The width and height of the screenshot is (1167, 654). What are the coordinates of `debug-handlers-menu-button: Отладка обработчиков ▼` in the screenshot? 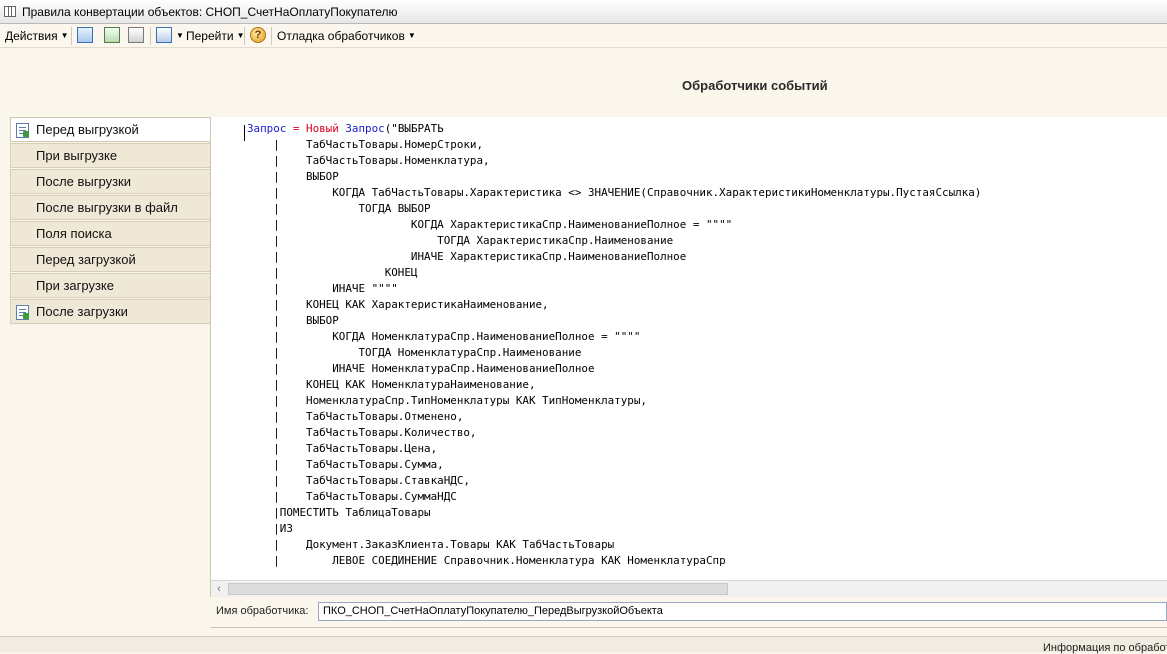 It's located at (346, 35).